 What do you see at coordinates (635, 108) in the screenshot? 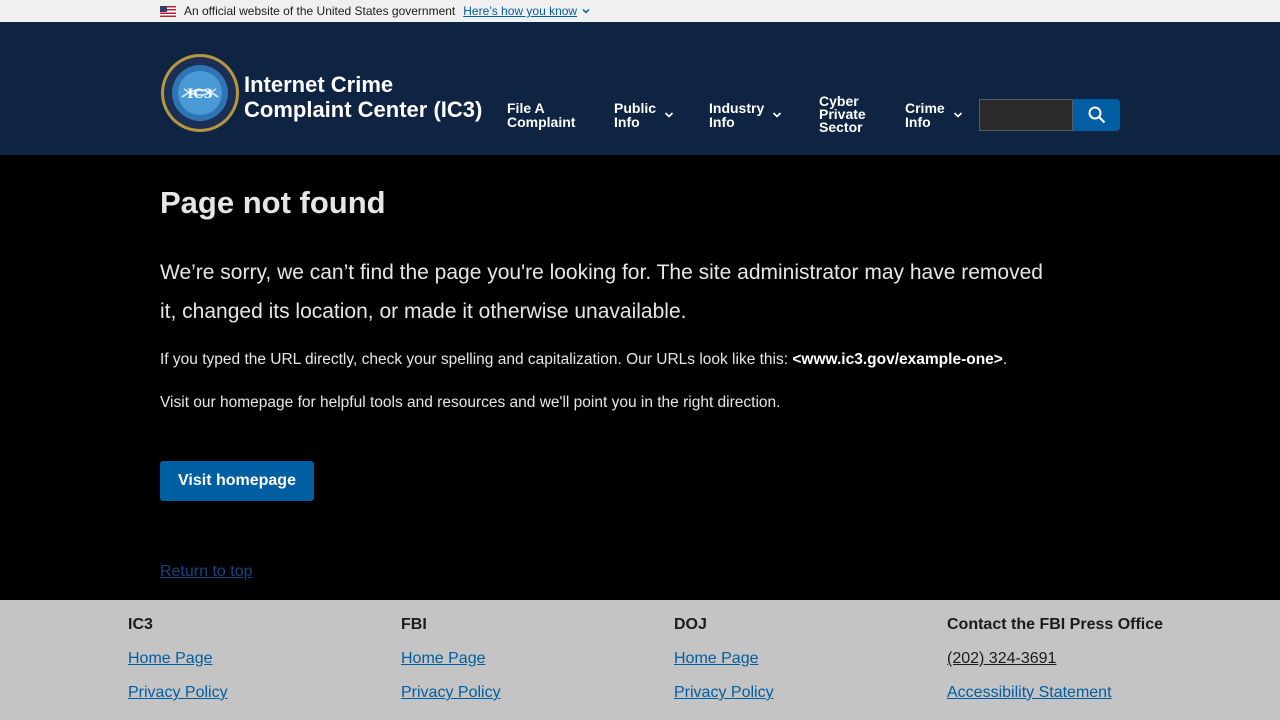
I see `nav-label-line: Public` at bounding box center [635, 108].